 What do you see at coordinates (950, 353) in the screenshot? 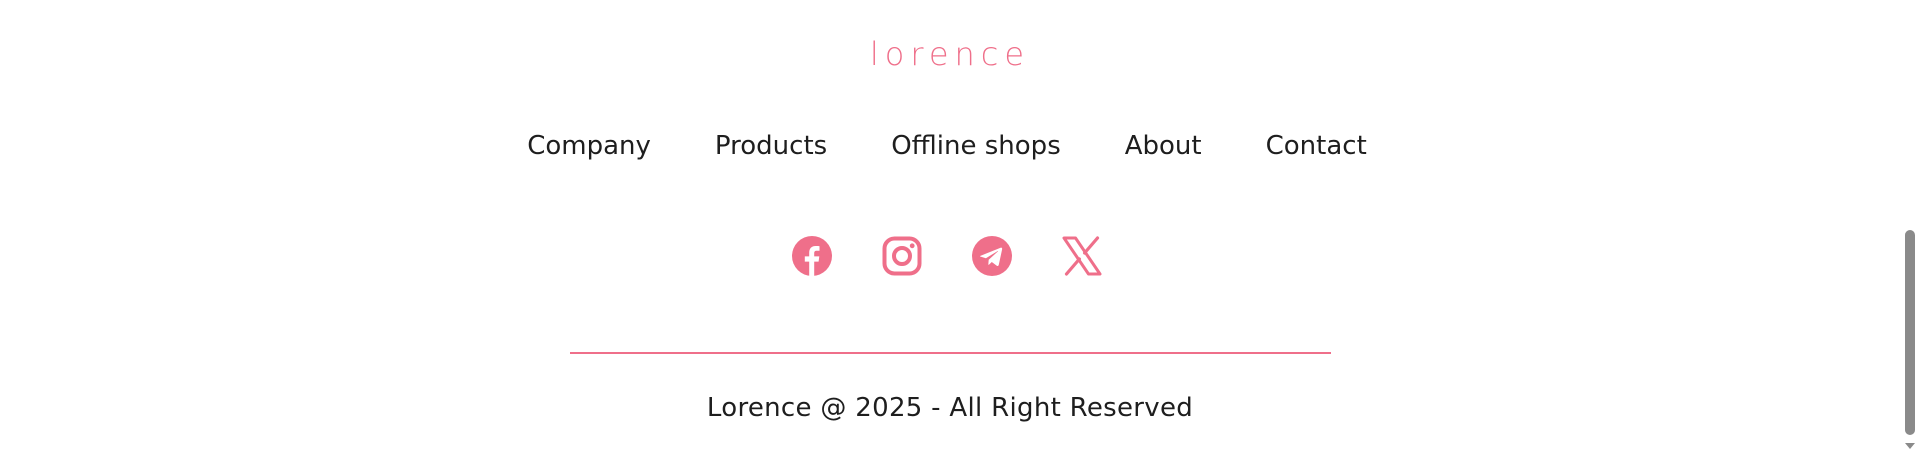
I see `footer-divider` at bounding box center [950, 353].